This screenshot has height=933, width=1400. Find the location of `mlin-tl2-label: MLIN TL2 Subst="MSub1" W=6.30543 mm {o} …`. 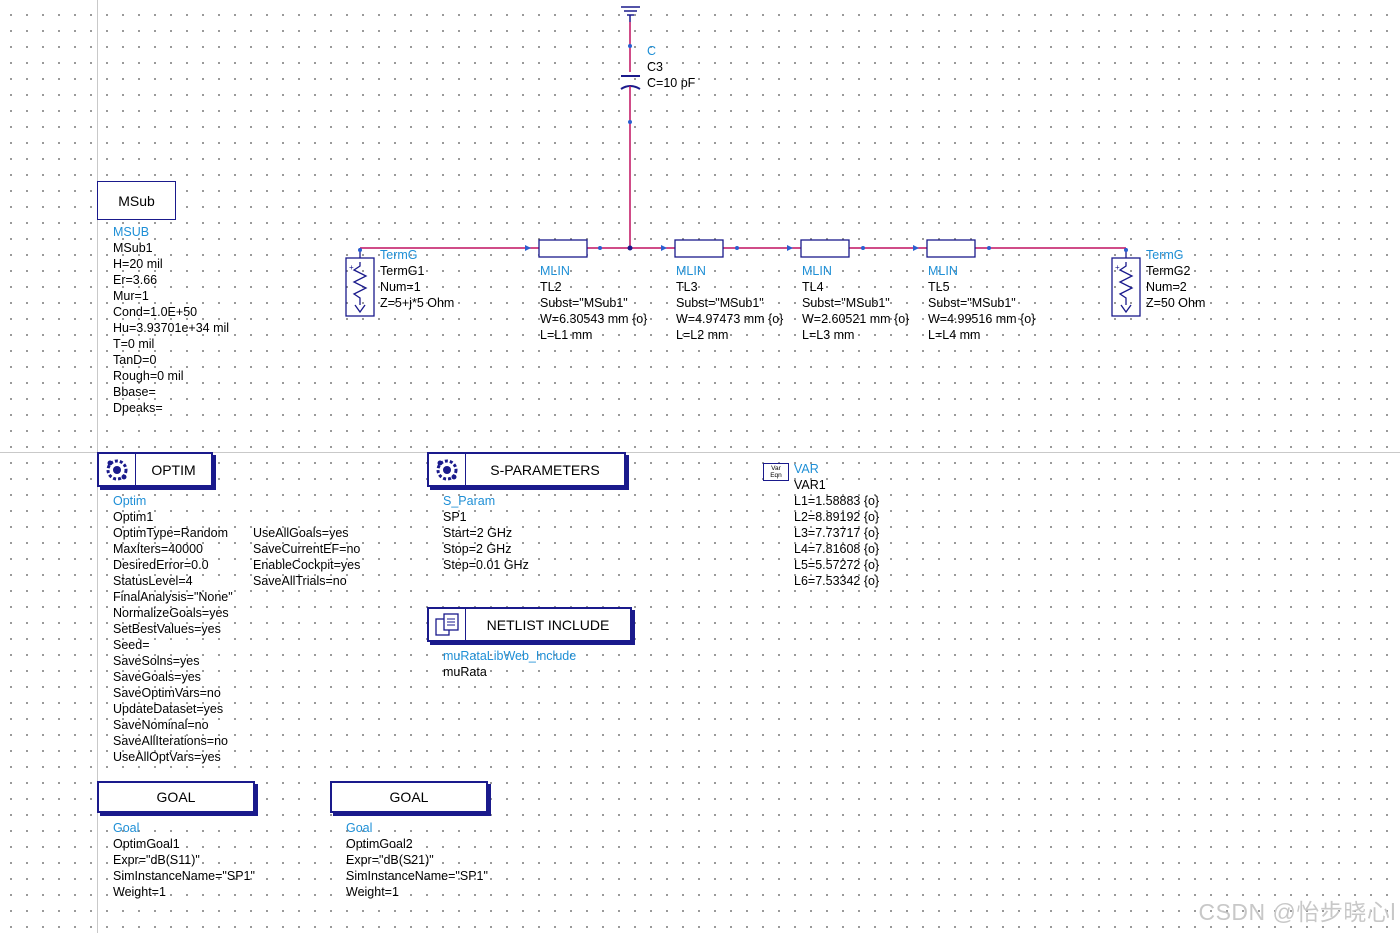

mlin-tl2-label: MLIN TL2 Subst="MSub1" W=6.30543 mm {o} … is located at coordinates (594, 303).